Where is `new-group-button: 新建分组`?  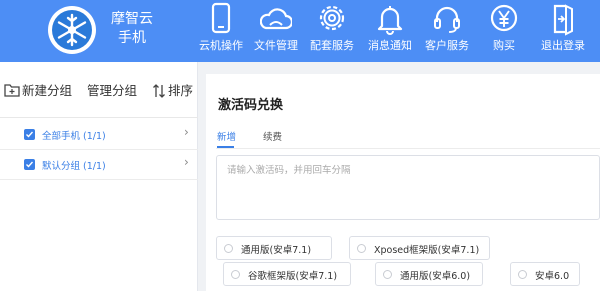
new-group-button: 新建分组 is located at coordinates (38, 91).